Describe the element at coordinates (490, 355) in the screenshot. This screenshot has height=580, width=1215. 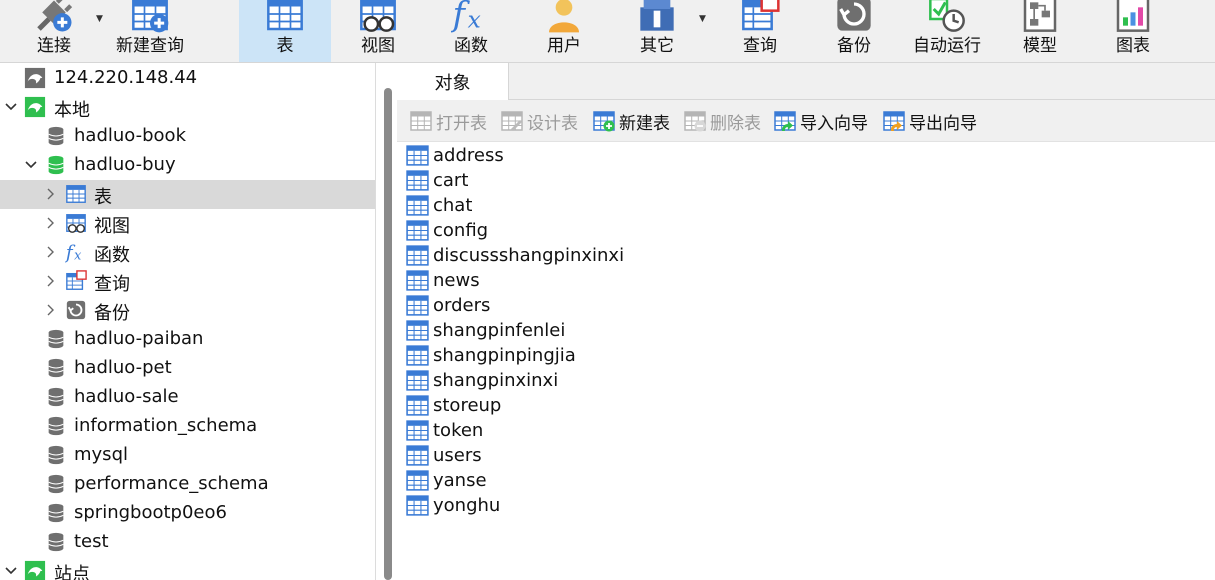
I see `table-row: shangpinpingjia` at that location.